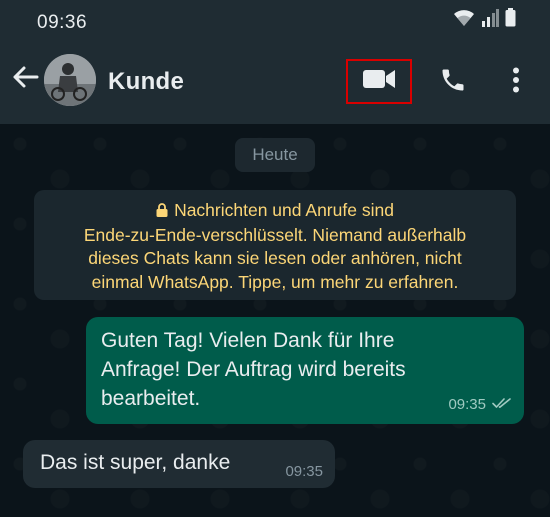 The width and height of the screenshot is (550, 517). Describe the element at coordinates (62, 22) in the screenshot. I see `status-time: 09:36` at that location.